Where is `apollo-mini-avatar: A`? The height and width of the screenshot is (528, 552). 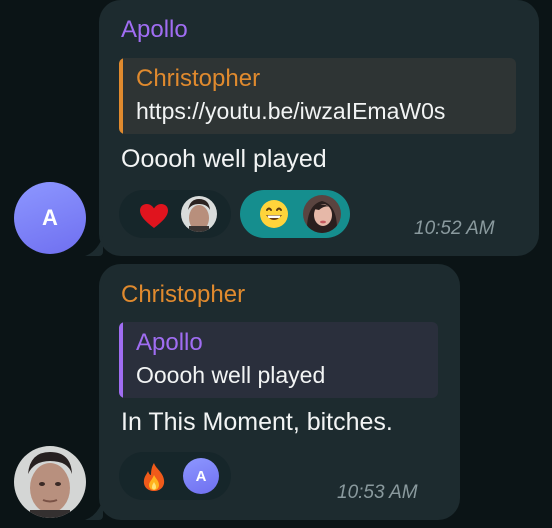 apollo-mini-avatar: A is located at coordinates (201, 476).